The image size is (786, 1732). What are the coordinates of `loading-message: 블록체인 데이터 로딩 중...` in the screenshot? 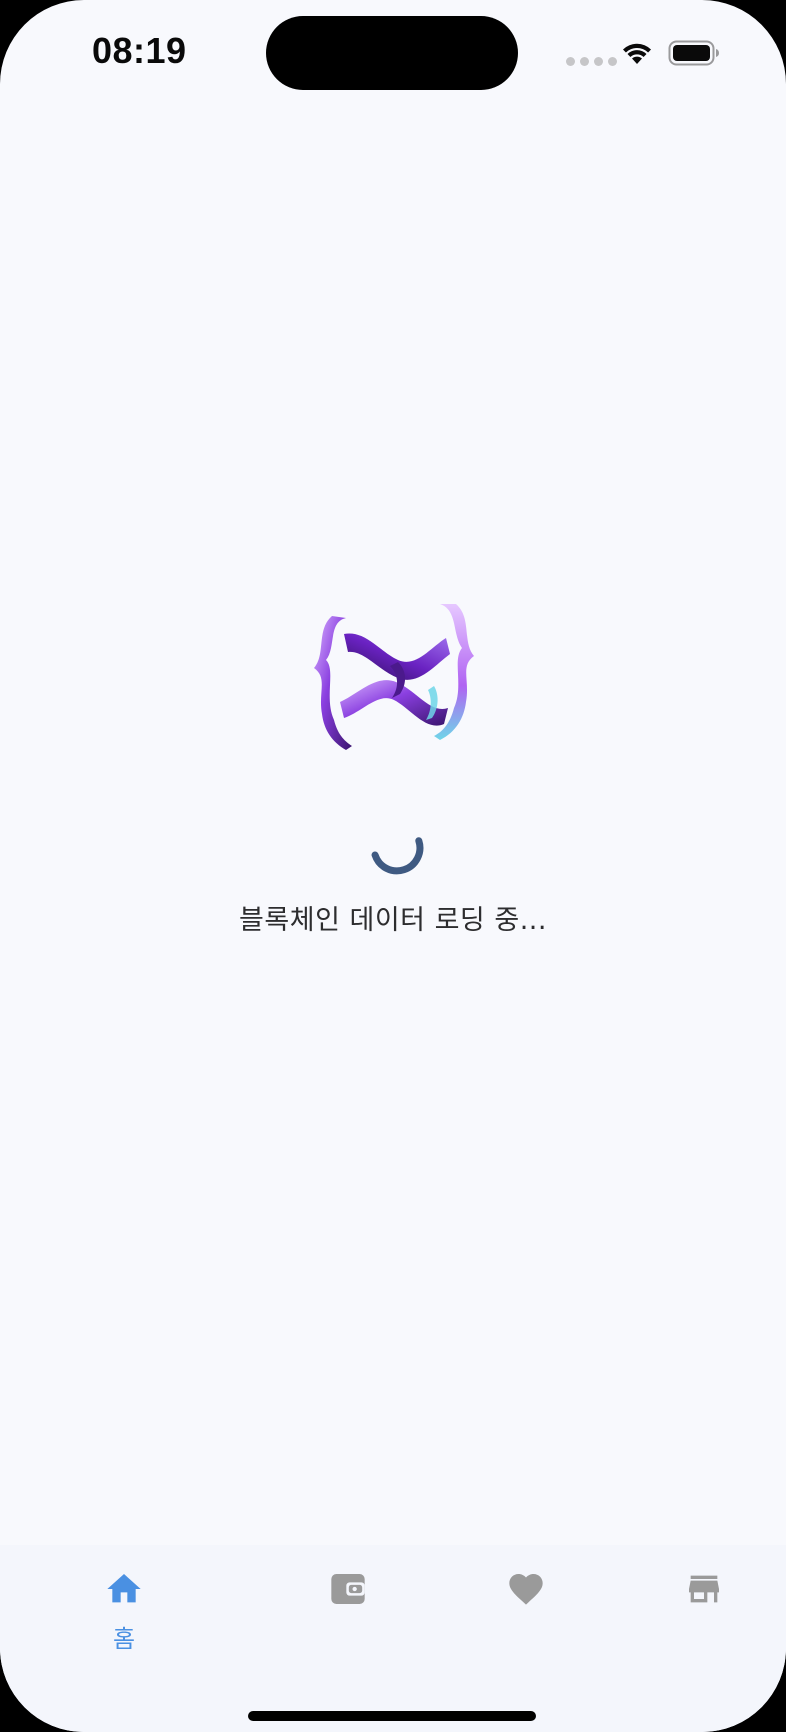 It's located at (393, 920).